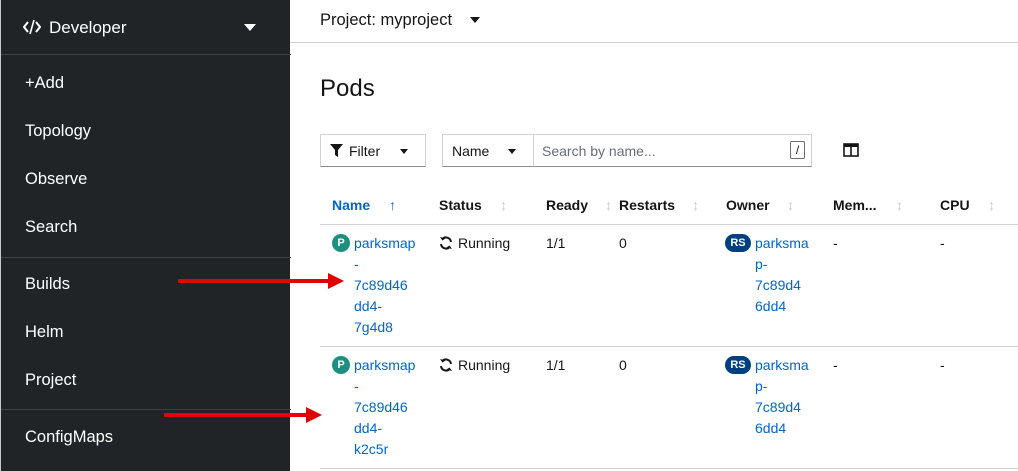 Image resolution: width=1018 pixels, height=471 pixels. I want to click on keyboard-shortcut-hint: /, so click(797, 150).